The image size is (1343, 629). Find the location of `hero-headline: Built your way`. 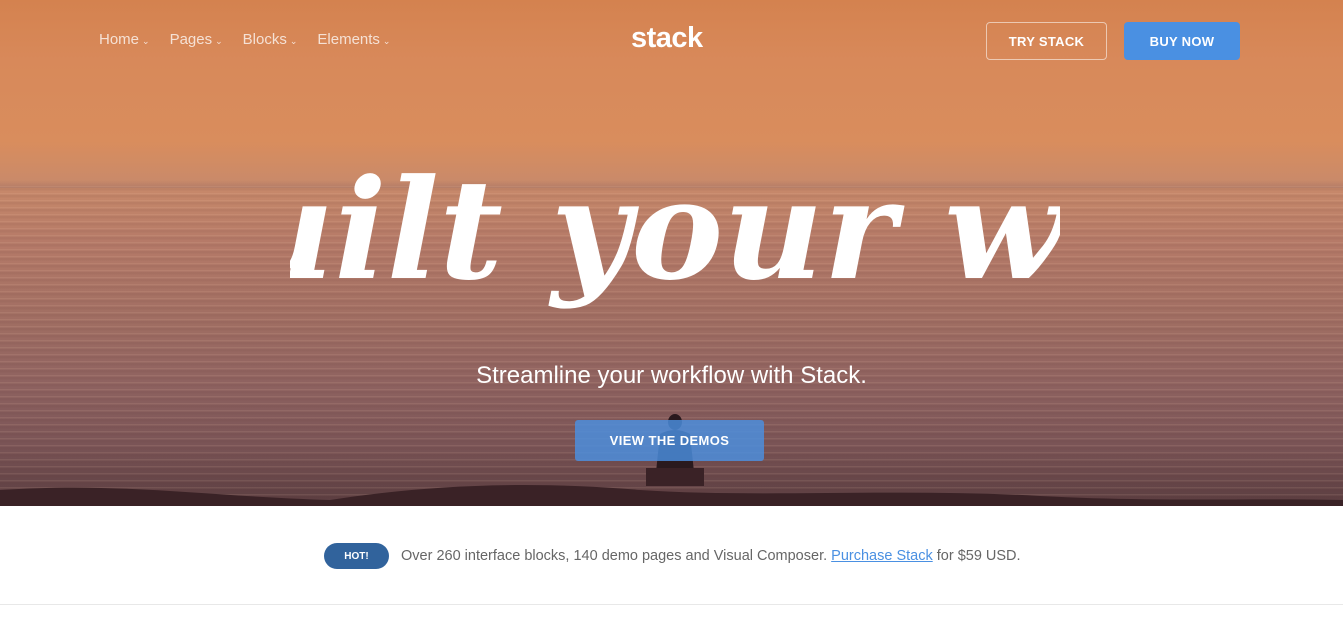

hero-headline: Built your way is located at coordinates (675, 229).